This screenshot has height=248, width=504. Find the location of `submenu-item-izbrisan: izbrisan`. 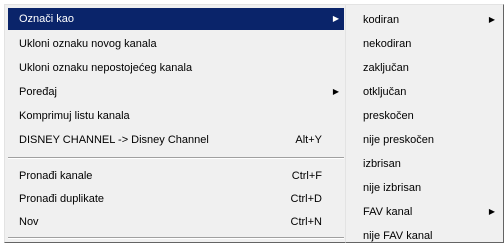

submenu-item-izbrisan: izbrisan is located at coordinates (424, 164).